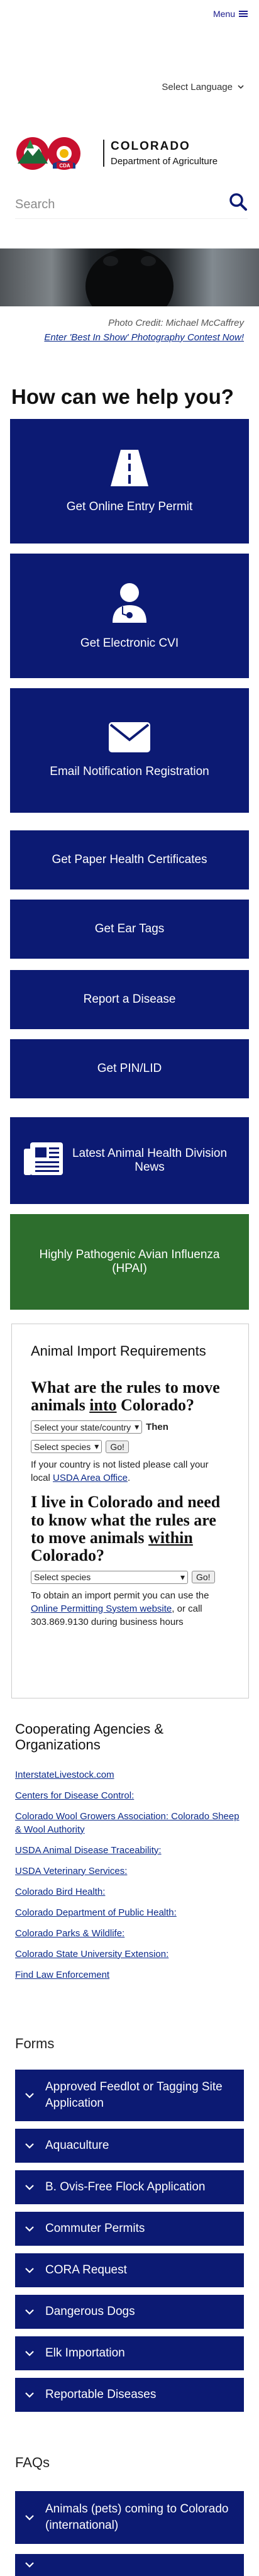  What do you see at coordinates (129, 2353) in the screenshot?
I see `form-accordion-item: Elk Importation` at bounding box center [129, 2353].